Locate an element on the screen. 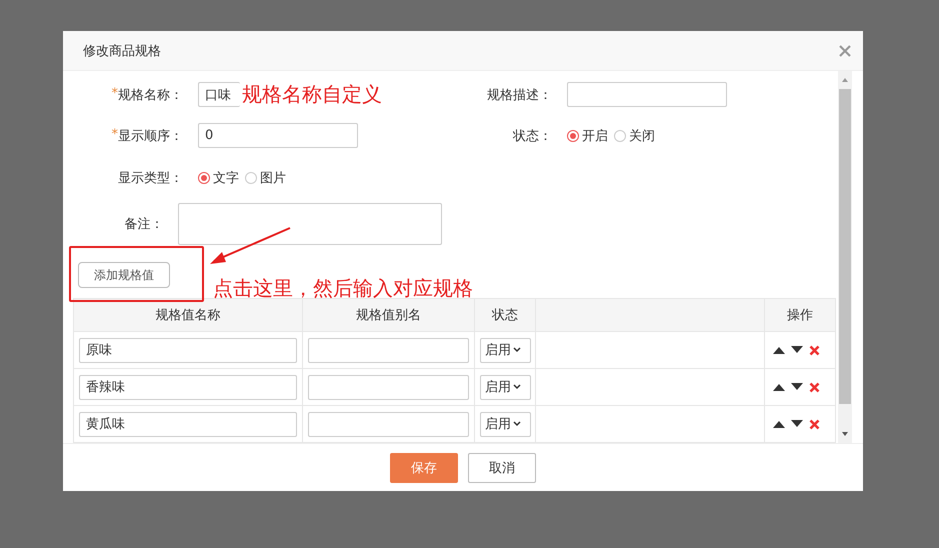  column-header: 规格值名称 is located at coordinates (188, 315).